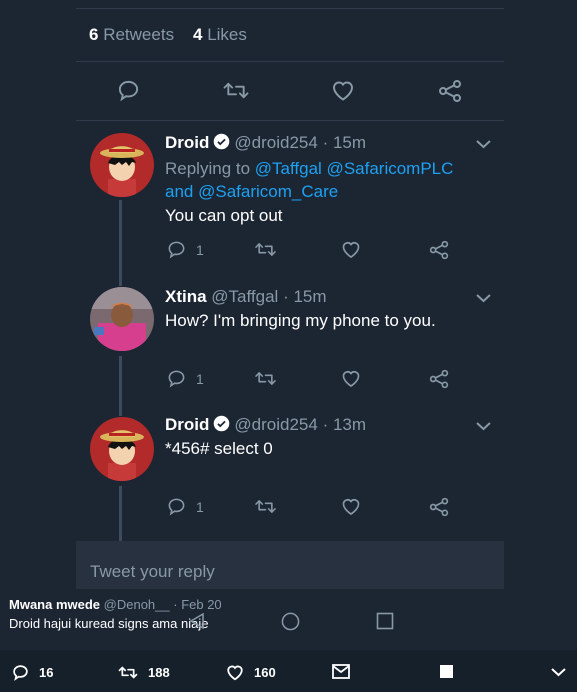  I want to click on quoted-author-handle: @Denoh__, so click(137, 604).